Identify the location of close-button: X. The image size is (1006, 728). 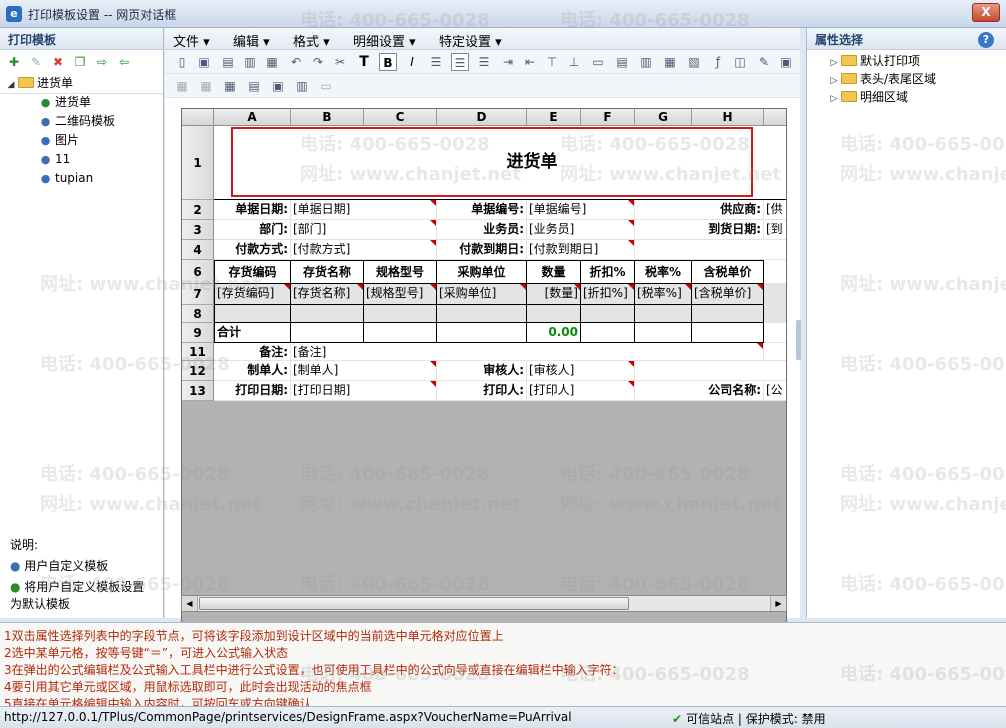
(986, 12).